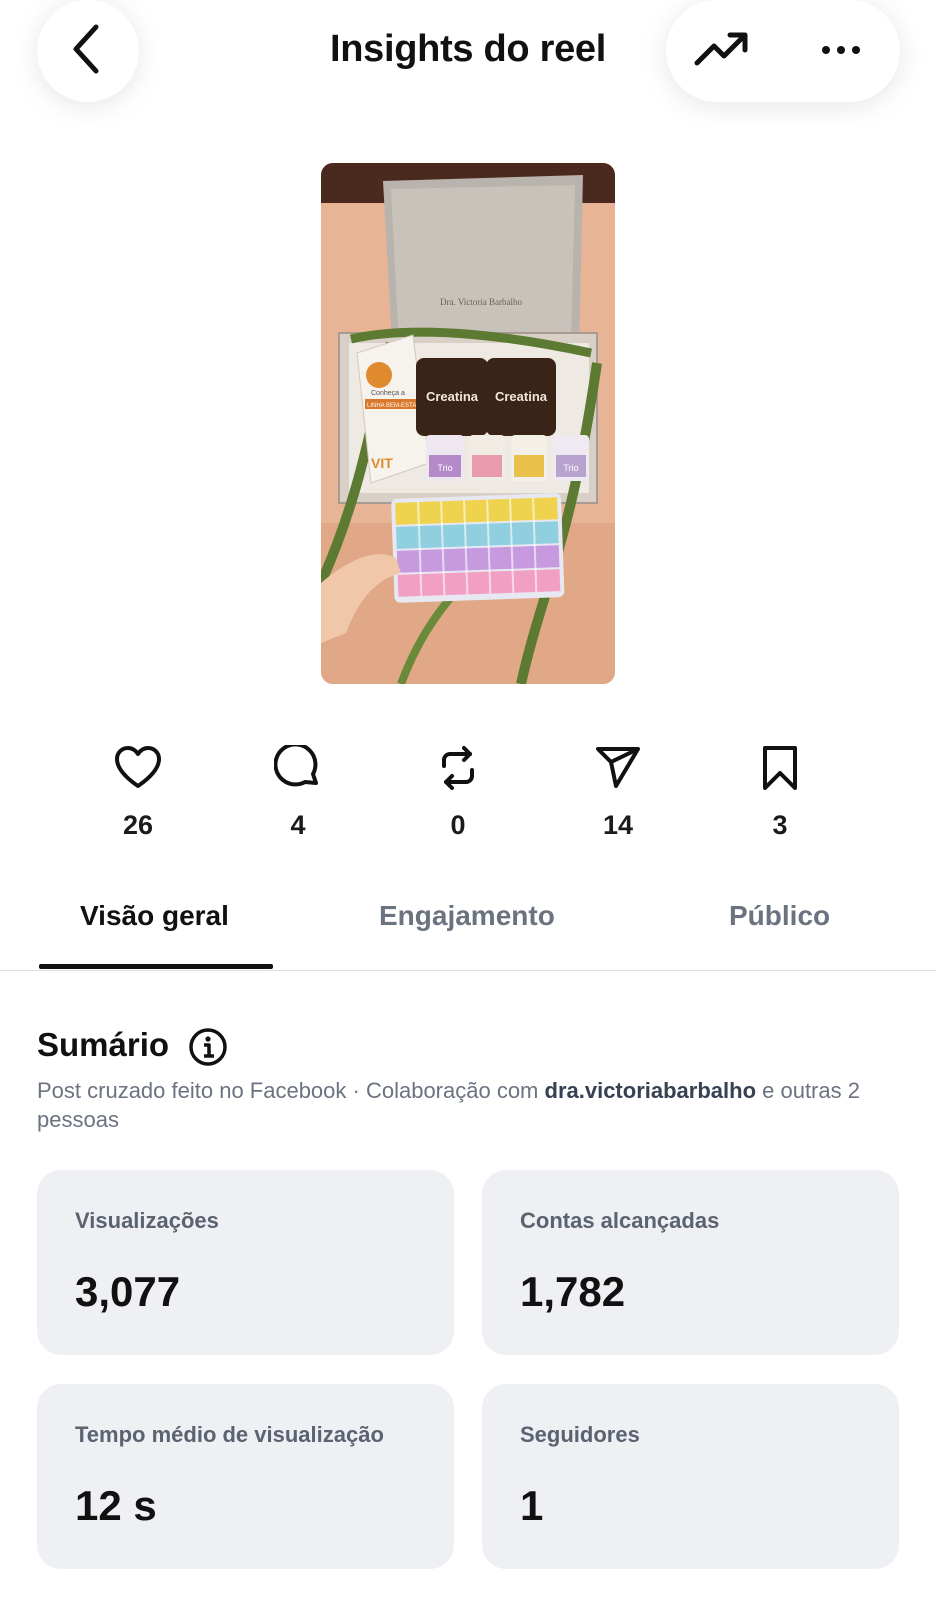  Describe the element at coordinates (208, 1047) in the screenshot. I see `info-icon` at that location.